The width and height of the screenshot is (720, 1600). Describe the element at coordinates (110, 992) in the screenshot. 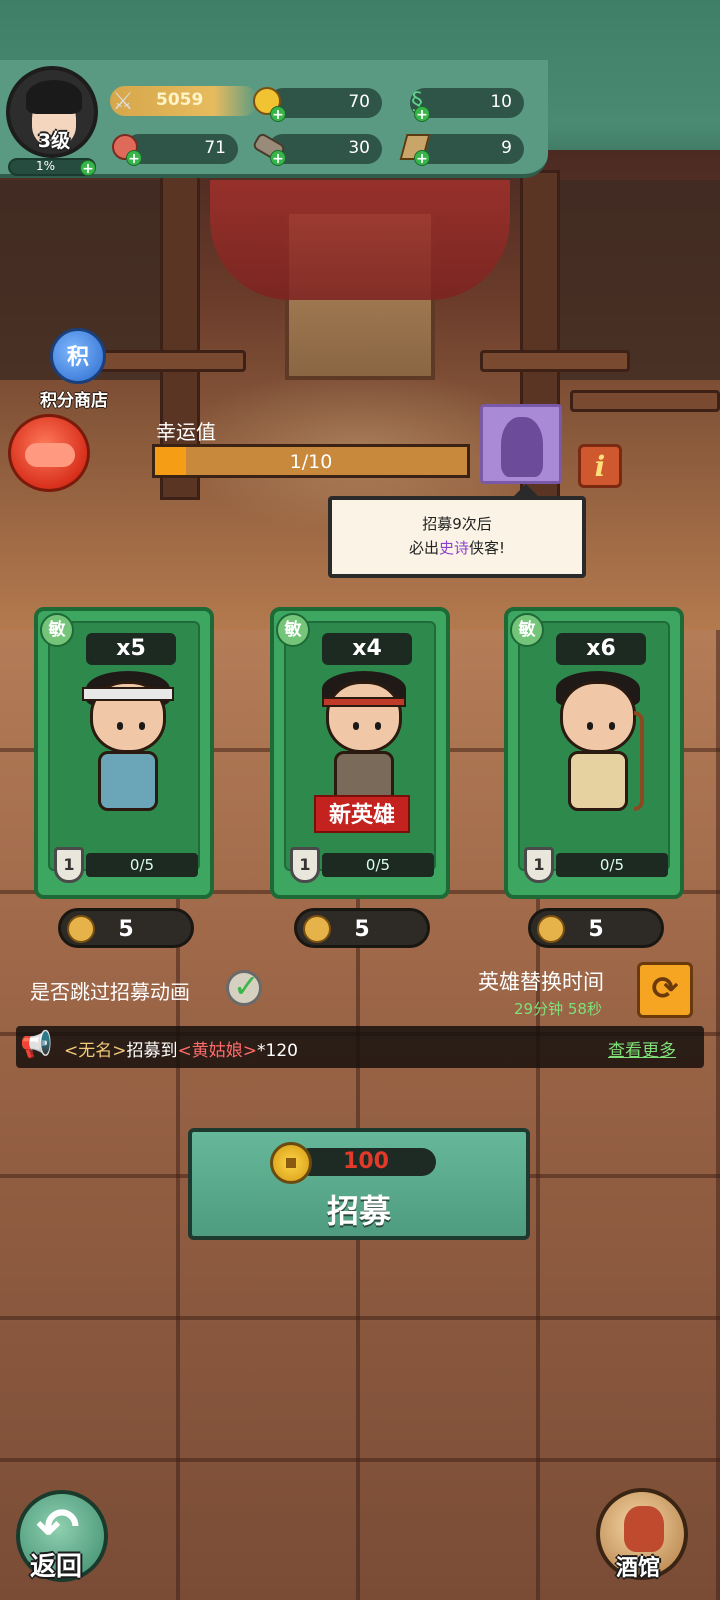

I see `skip-animation-label: 是否跳过招募动画` at that location.